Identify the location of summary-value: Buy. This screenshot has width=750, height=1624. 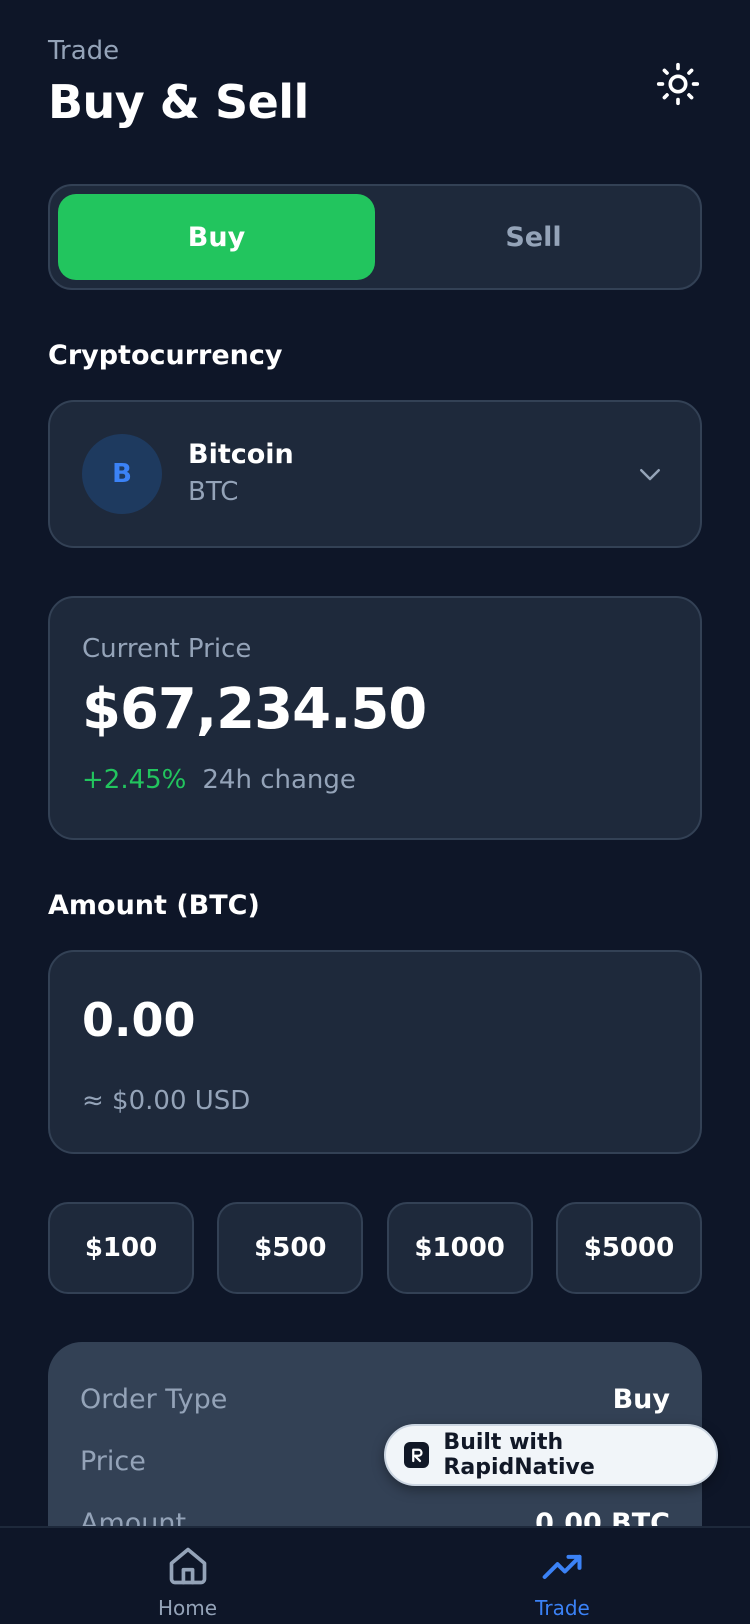
(641, 1399).